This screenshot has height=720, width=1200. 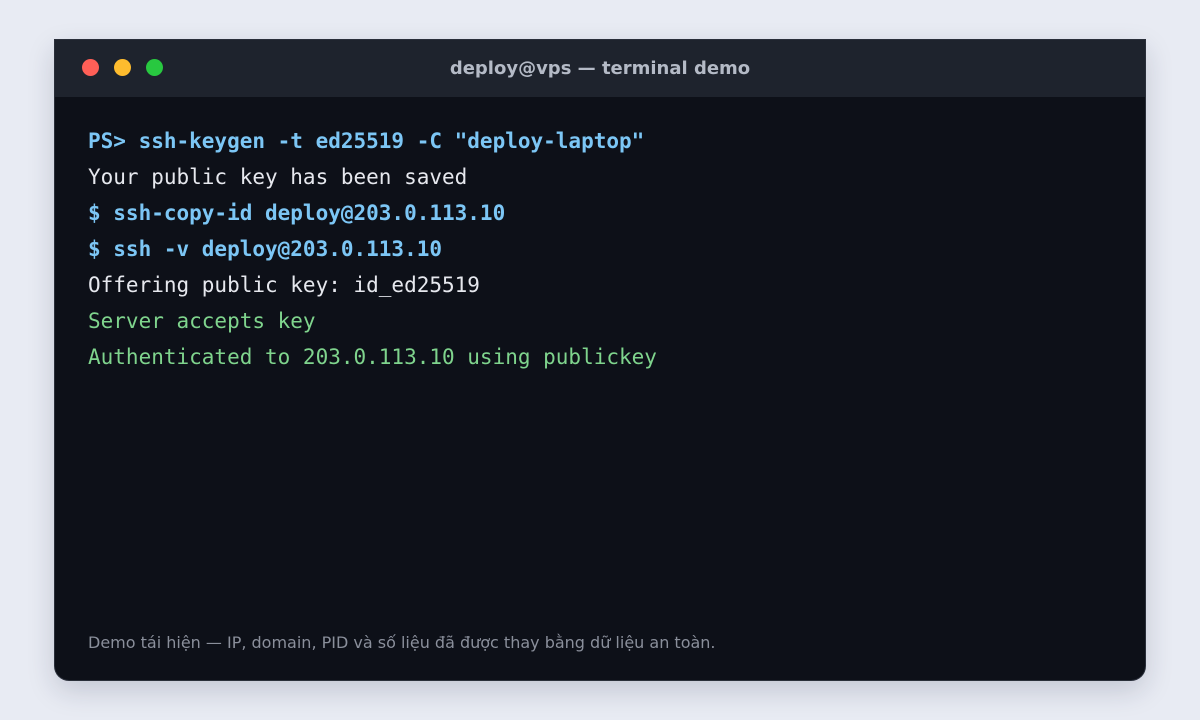 What do you see at coordinates (297, 213) in the screenshot?
I see `terminal-line-command: $ ssh-copy-id deploy@203.0.113.10` at bounding box center [297, 213].